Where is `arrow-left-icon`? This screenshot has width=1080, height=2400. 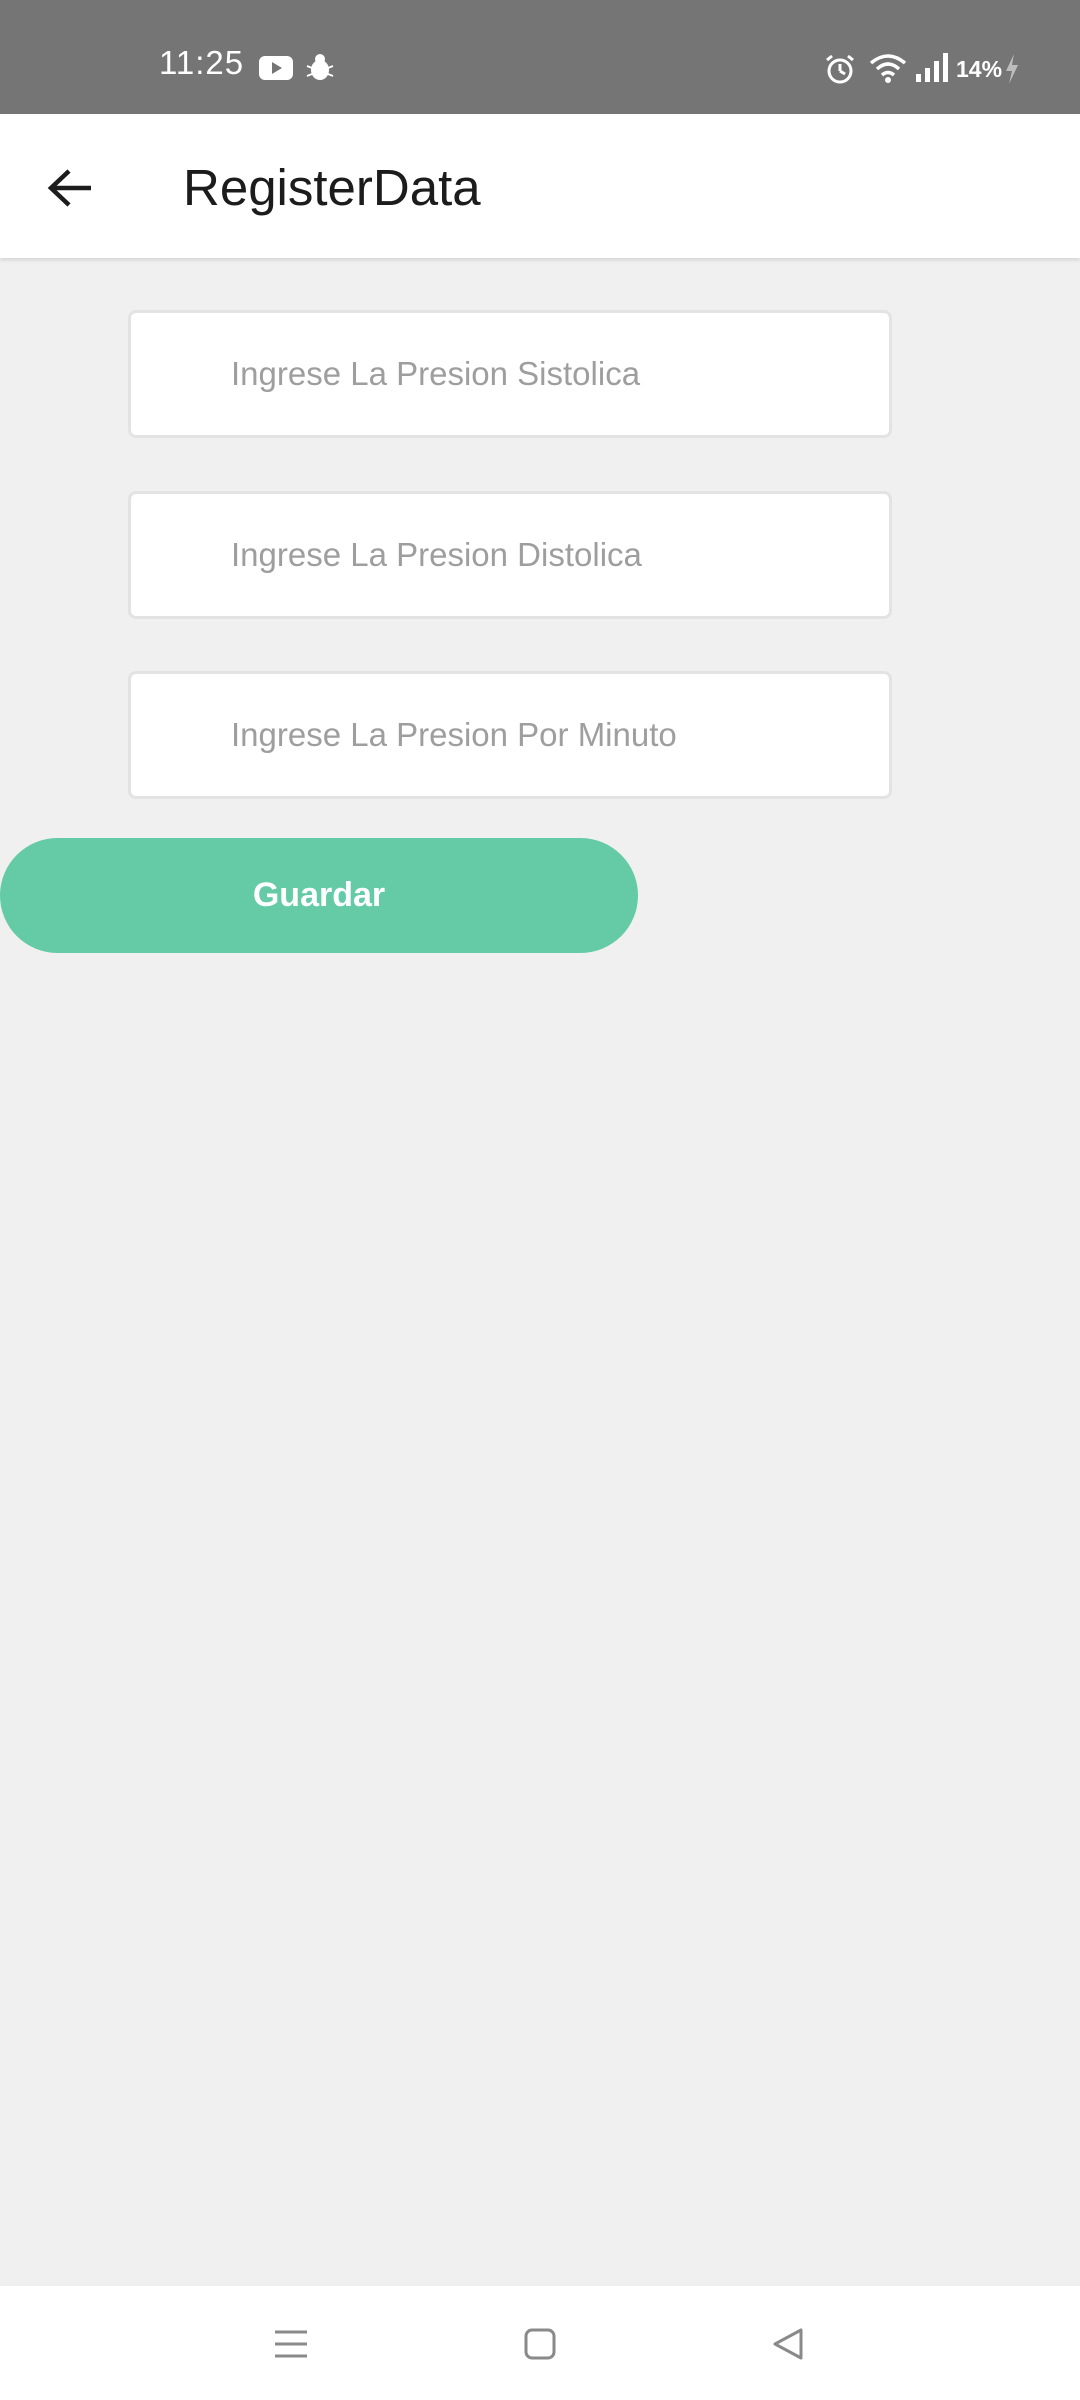
arrow-left-icon is located at coordinates (69, 188).